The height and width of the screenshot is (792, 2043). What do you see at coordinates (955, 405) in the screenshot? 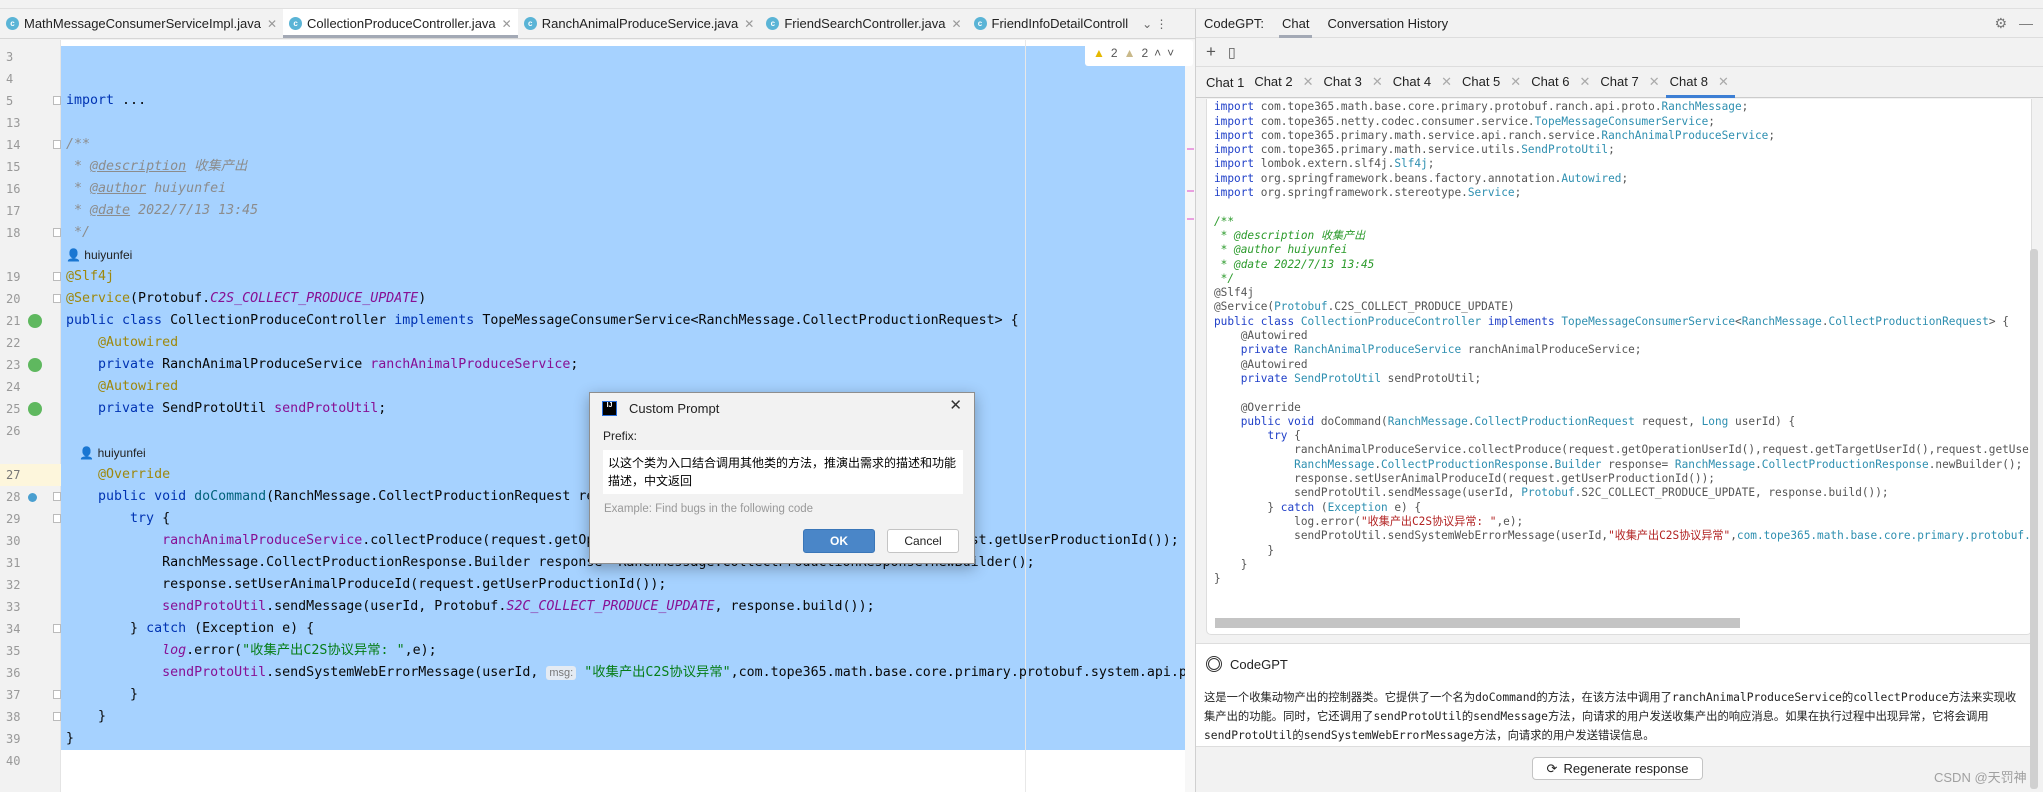
I see `close-icon: ✕` at bounding box center [955, 405].